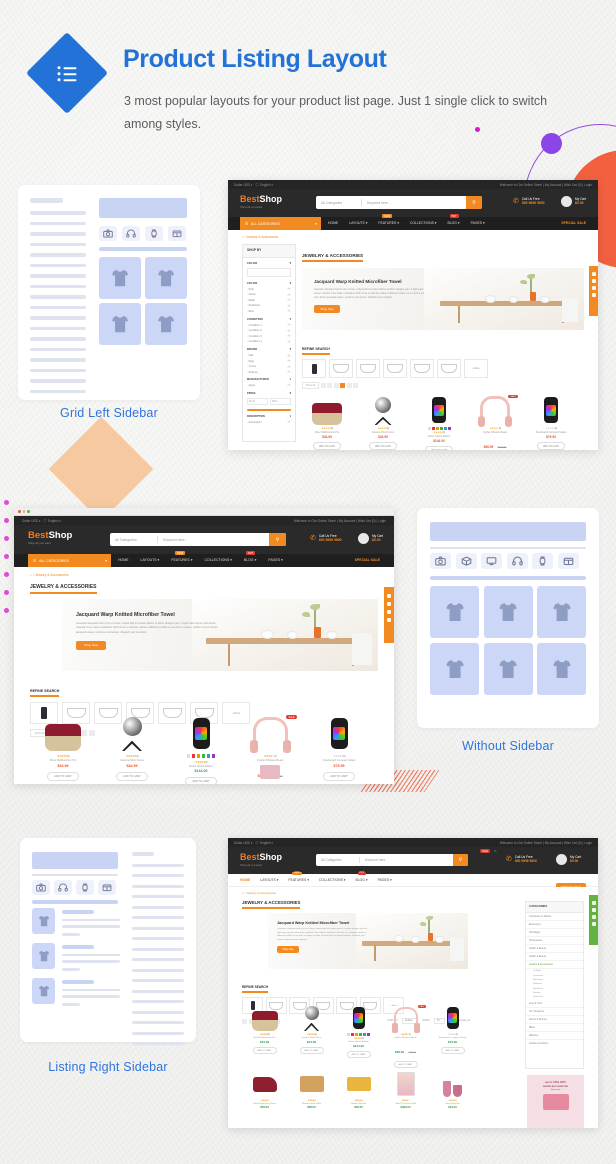 The image size is (616, 1164). What do you see at coordinates (554, 917) in the screenshot?
I see `category-item: Computers & Tablets` at bounding box center [554, 917].